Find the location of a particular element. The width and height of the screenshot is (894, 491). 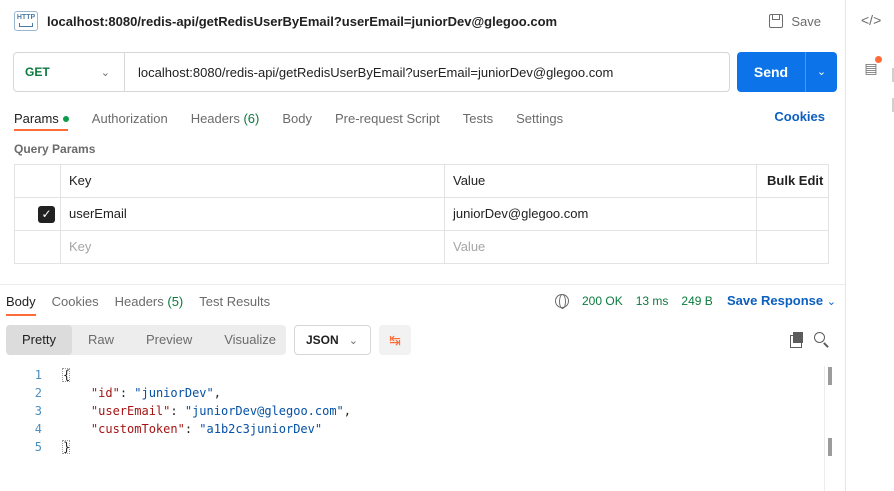

code-line: 5 } is located at coordinates (410, 447).